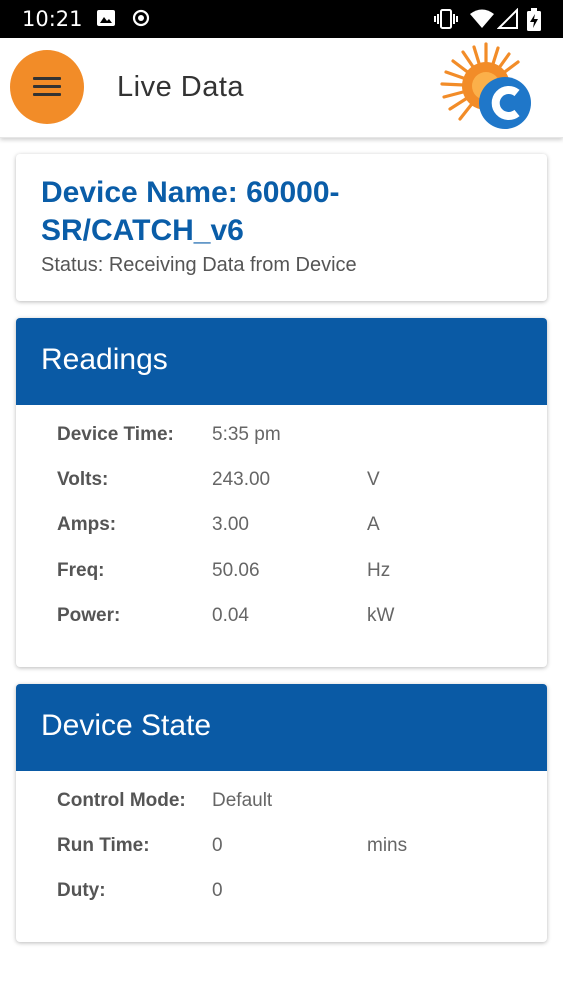 The height and width of the screenshot is (1000, 563). What do you see at coordinates (83, 479) in the screenshot?
I see `reading-label: Volts:` at bounding box center [83, 479].